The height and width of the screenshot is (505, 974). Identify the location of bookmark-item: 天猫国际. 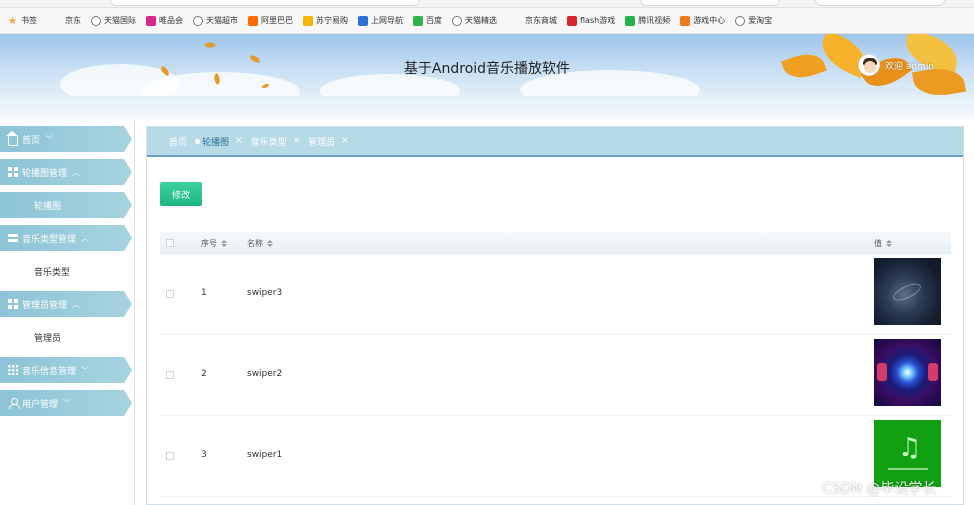
(113, 20).